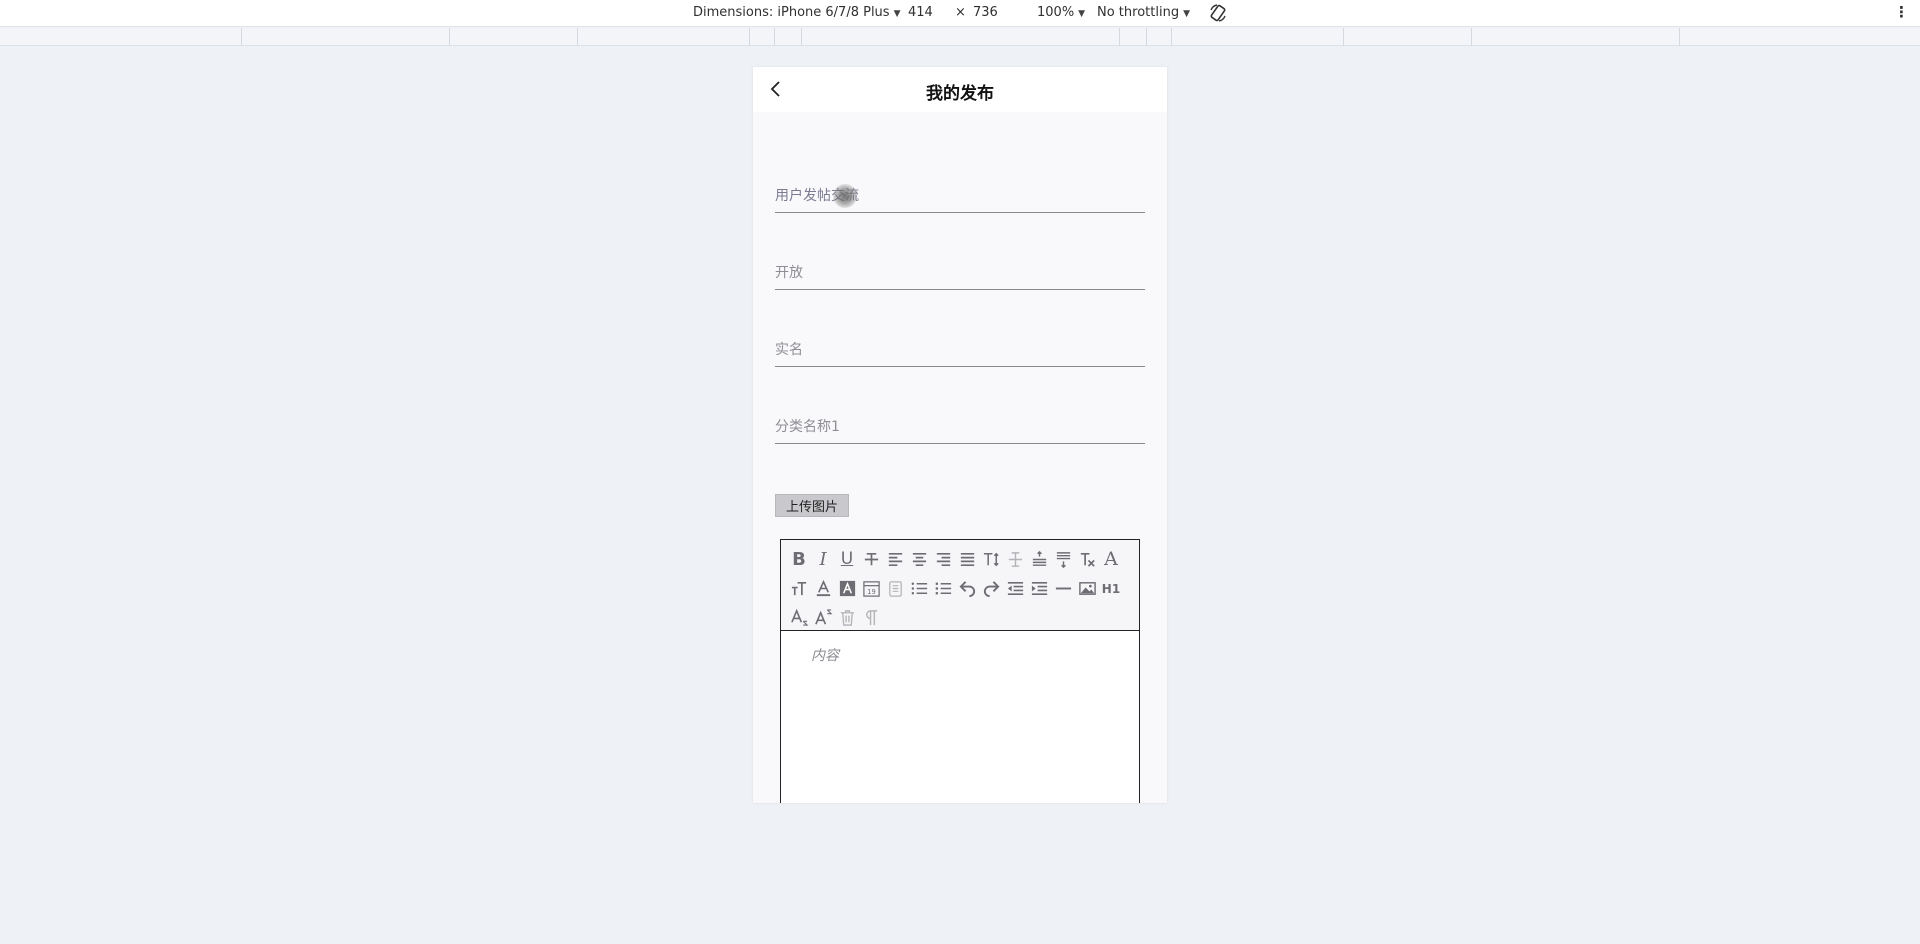  I want to click on throttling-label: No throttling, so click(1138, 12).